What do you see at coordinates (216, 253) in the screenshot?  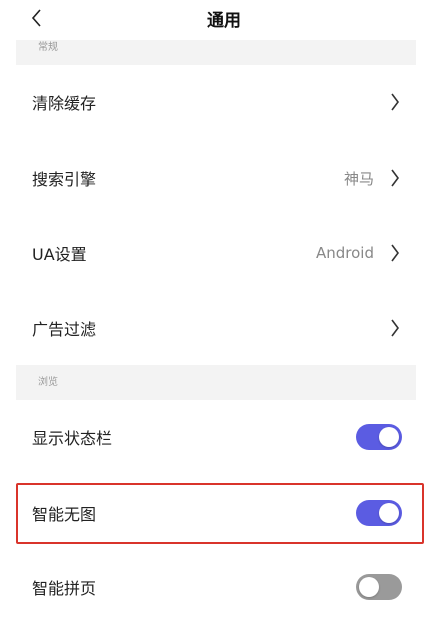 I see `setting-ua: UA设置 Android` at bounding box center [216, 253].